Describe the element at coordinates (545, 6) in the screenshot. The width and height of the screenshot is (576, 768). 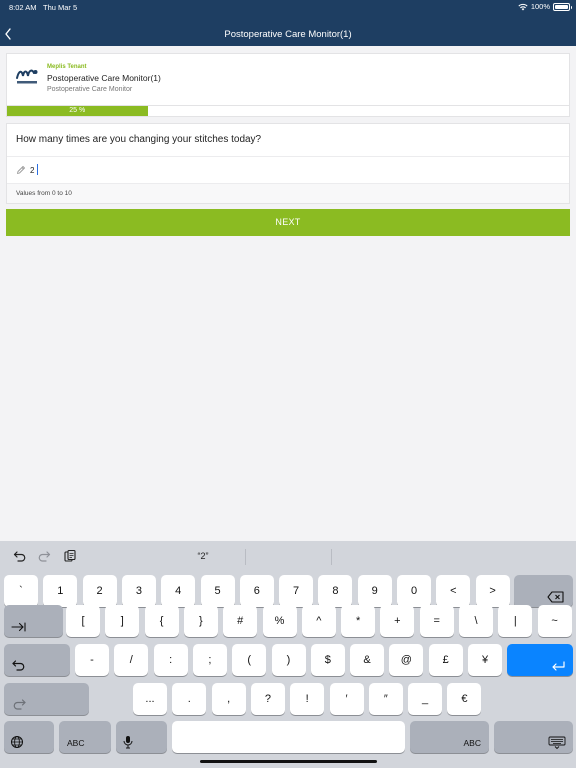
I see `status-right: 100%` at that location.